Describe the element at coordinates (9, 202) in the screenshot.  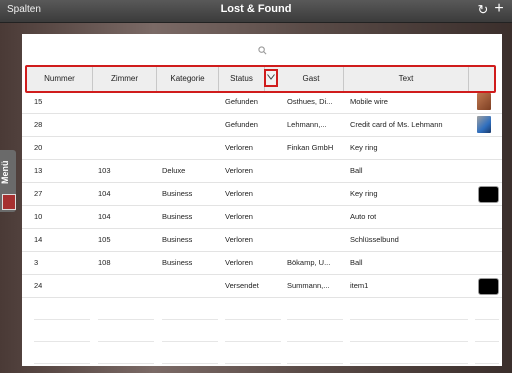
I see `menu-thumbnail-icon` at that location.